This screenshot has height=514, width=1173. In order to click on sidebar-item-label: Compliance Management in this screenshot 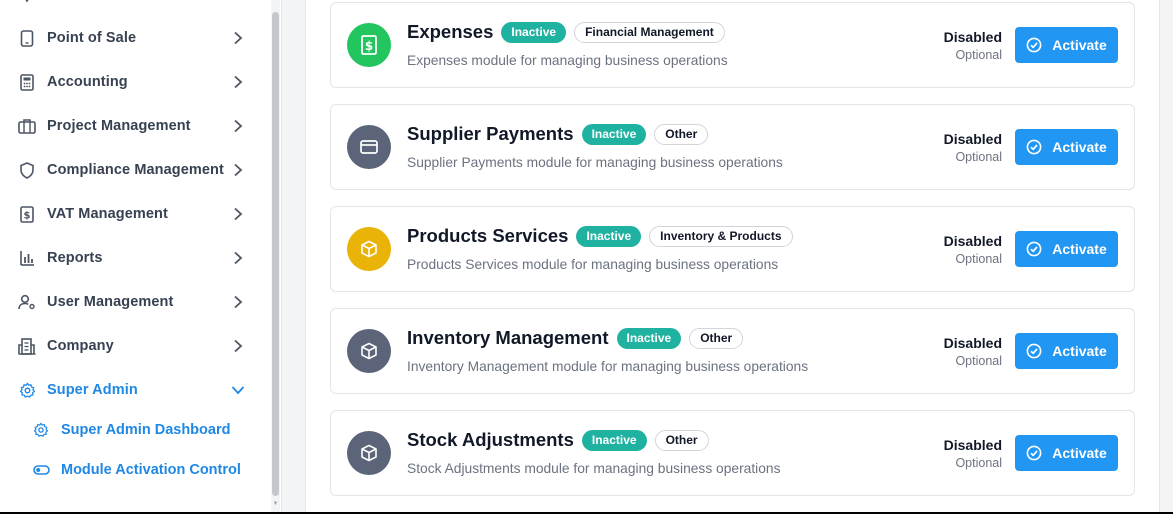, I will do `click(135, 170)`.